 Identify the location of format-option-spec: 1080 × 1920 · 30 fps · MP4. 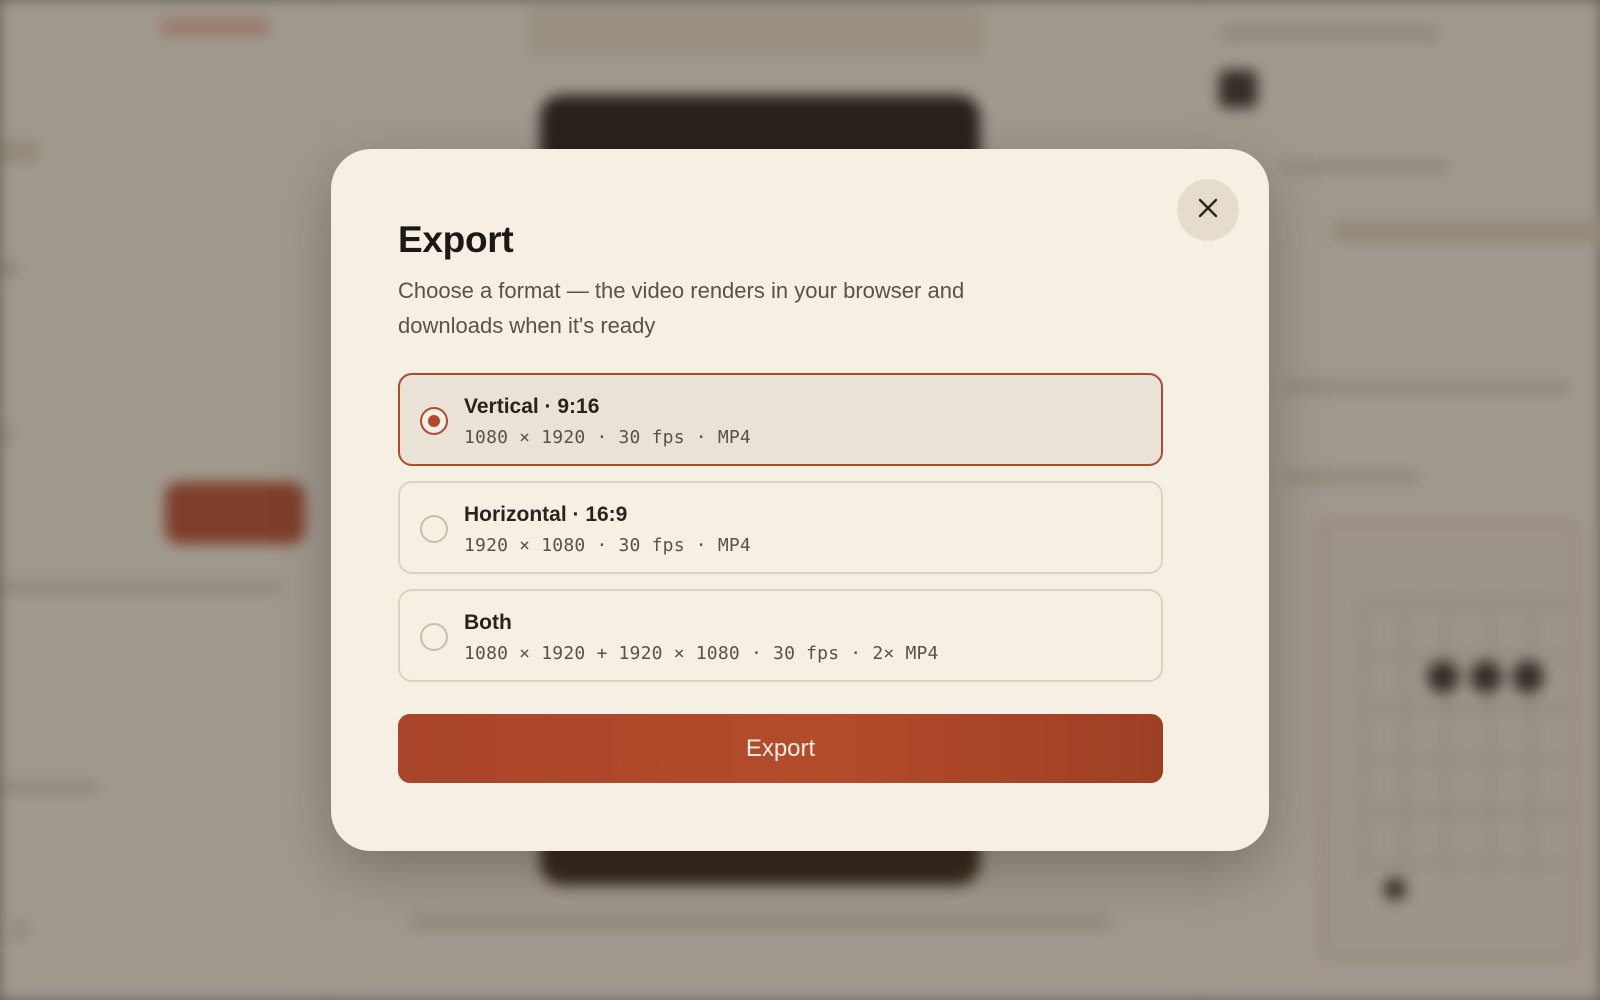
(607, 437).